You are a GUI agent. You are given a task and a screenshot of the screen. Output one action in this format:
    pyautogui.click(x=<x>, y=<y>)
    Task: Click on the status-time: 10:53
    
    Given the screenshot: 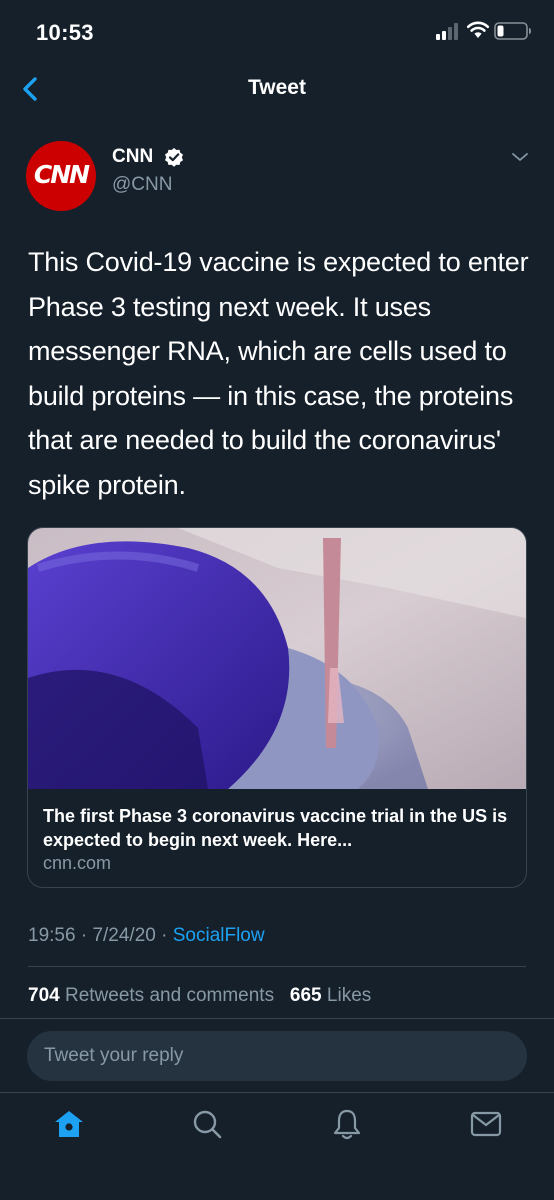 What is the action you would take?
    pyautogui.click(x=65, y=32)
    